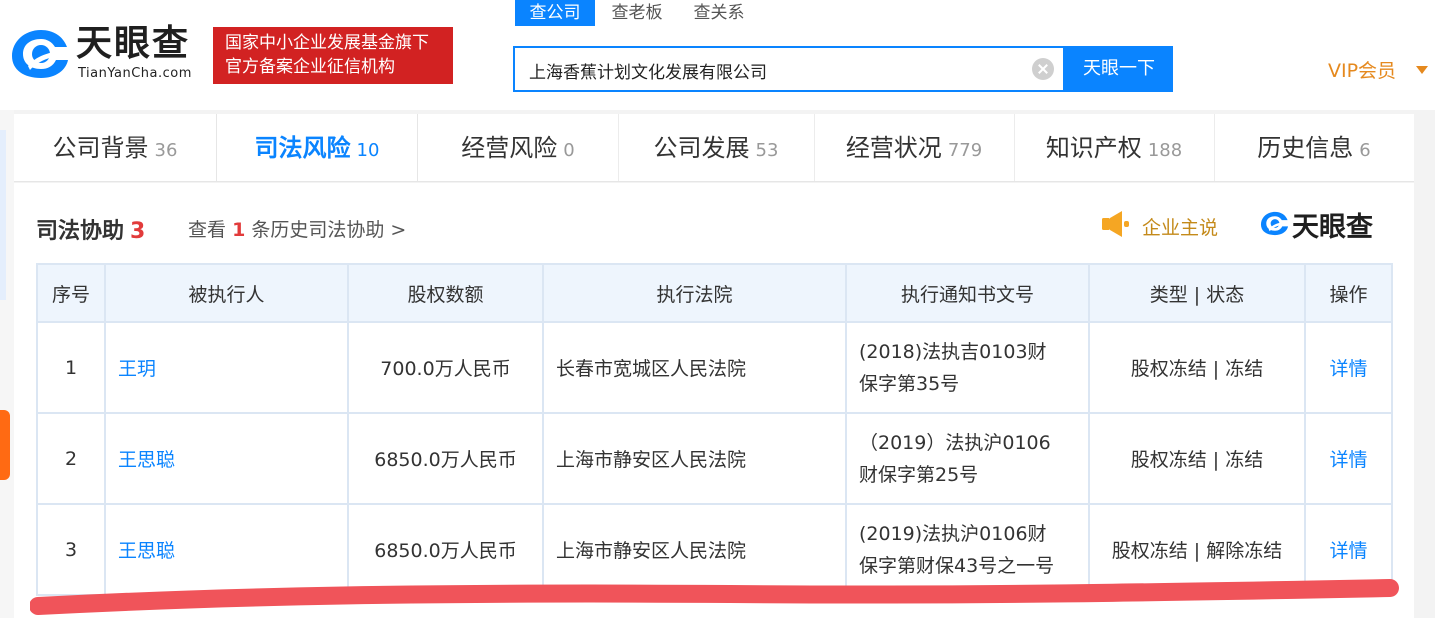  I want to click on tab-count: 53, so click(767, 150).